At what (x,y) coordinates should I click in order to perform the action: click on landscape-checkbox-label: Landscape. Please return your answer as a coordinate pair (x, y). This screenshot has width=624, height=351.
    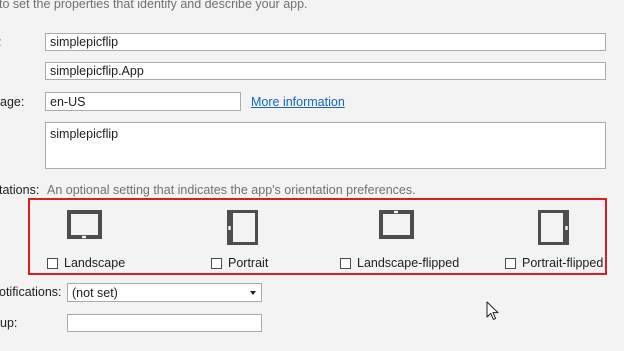
    Looking at the image, I should click on (95, 263).